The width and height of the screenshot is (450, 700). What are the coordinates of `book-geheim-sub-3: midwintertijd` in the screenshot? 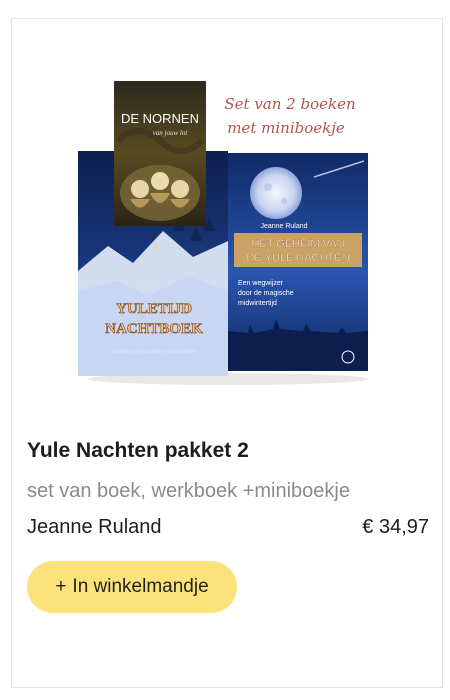 It's located at (257, 303).